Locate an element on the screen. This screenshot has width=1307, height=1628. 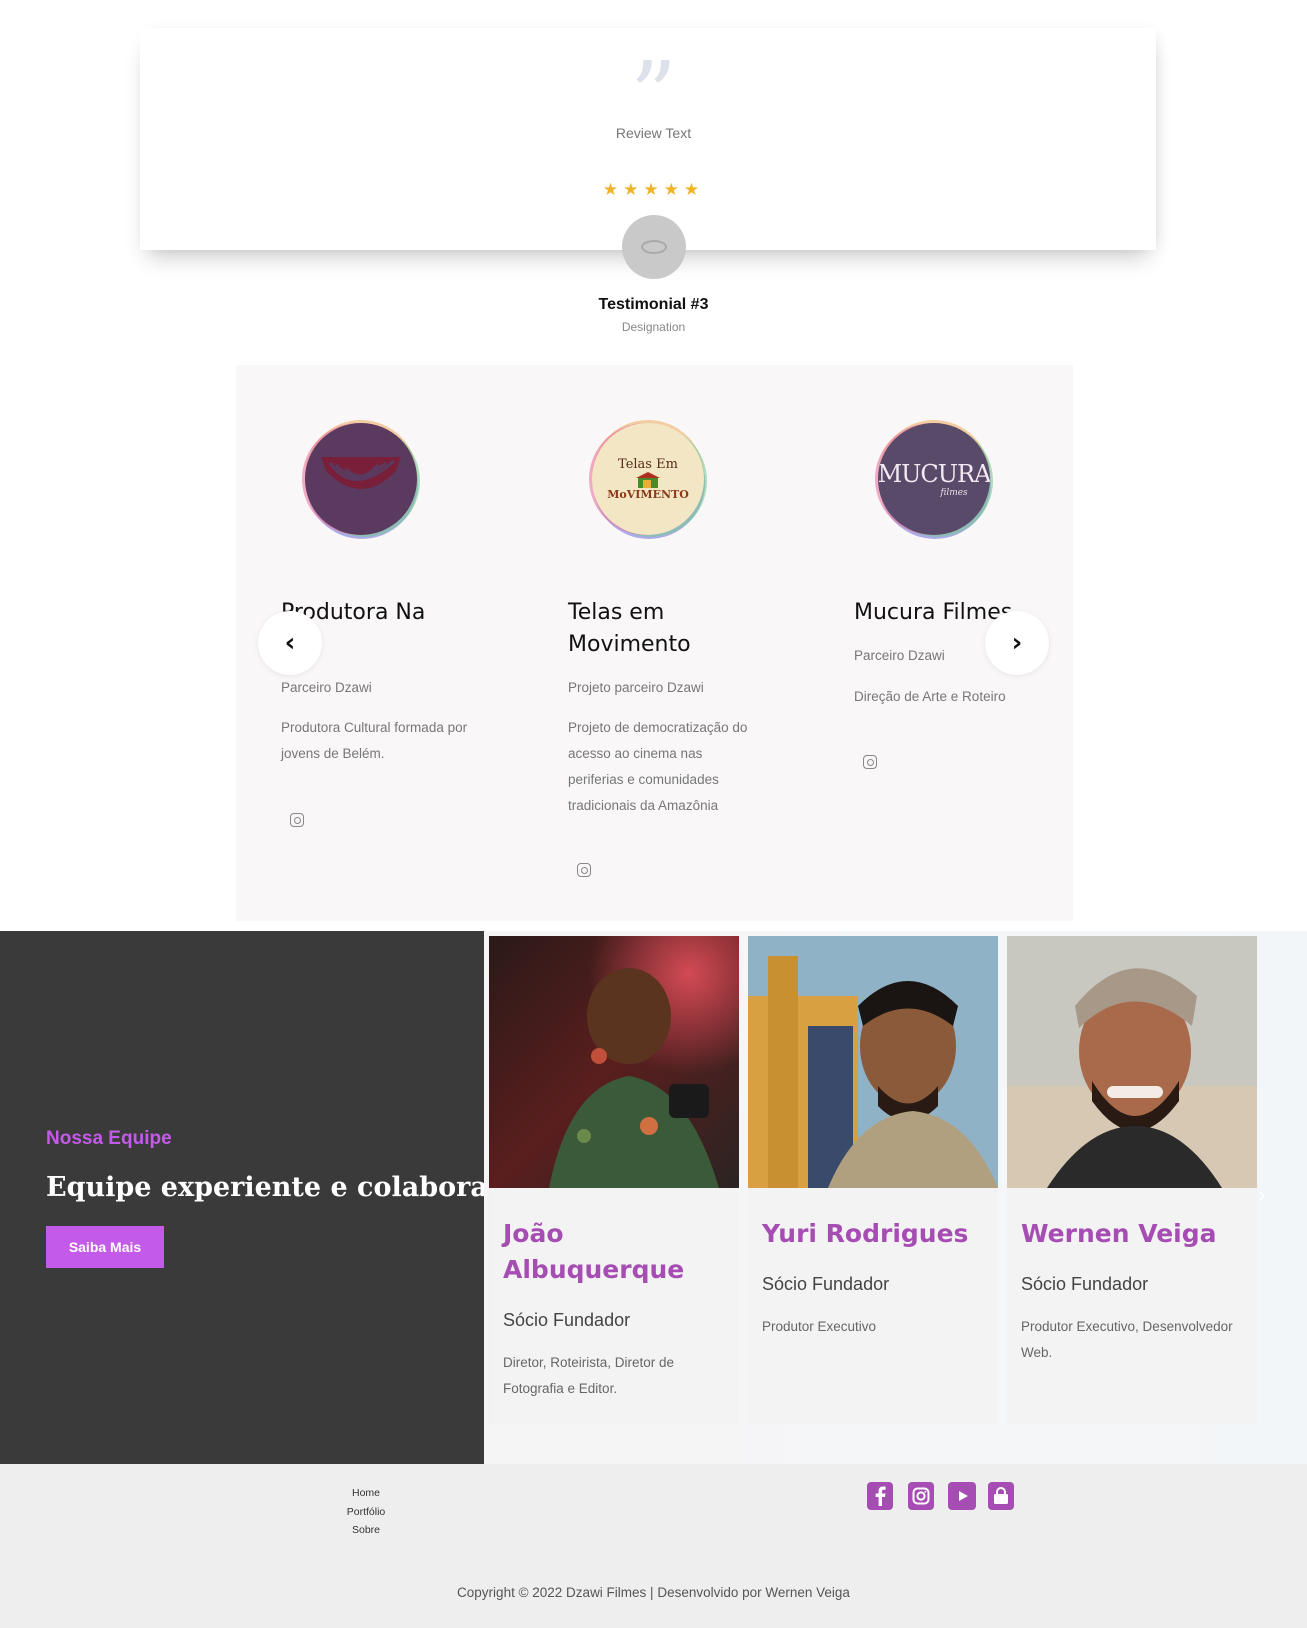
footer-link-home: Home is located at coordinates (366, 1493).